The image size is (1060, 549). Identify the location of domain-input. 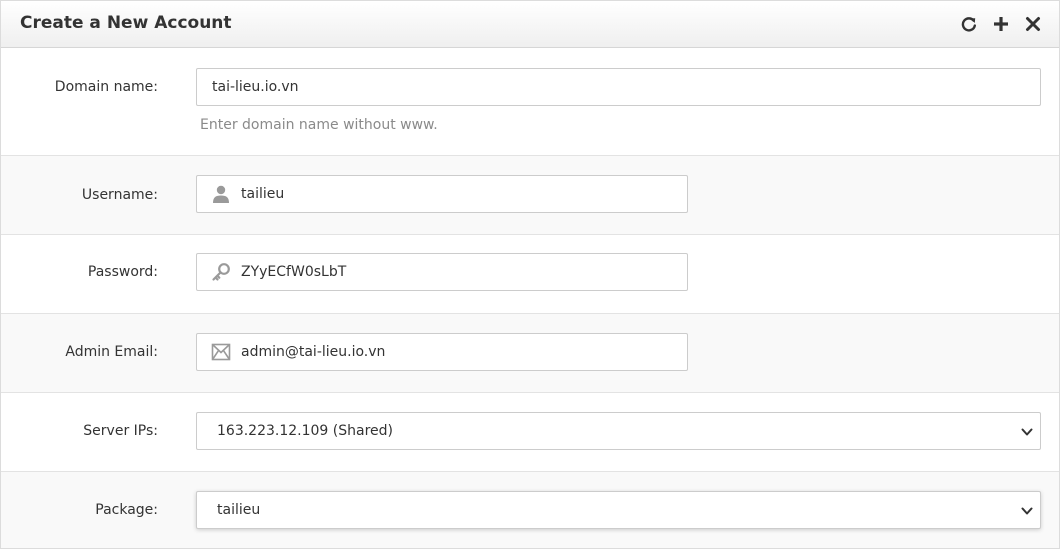
(618, 87).